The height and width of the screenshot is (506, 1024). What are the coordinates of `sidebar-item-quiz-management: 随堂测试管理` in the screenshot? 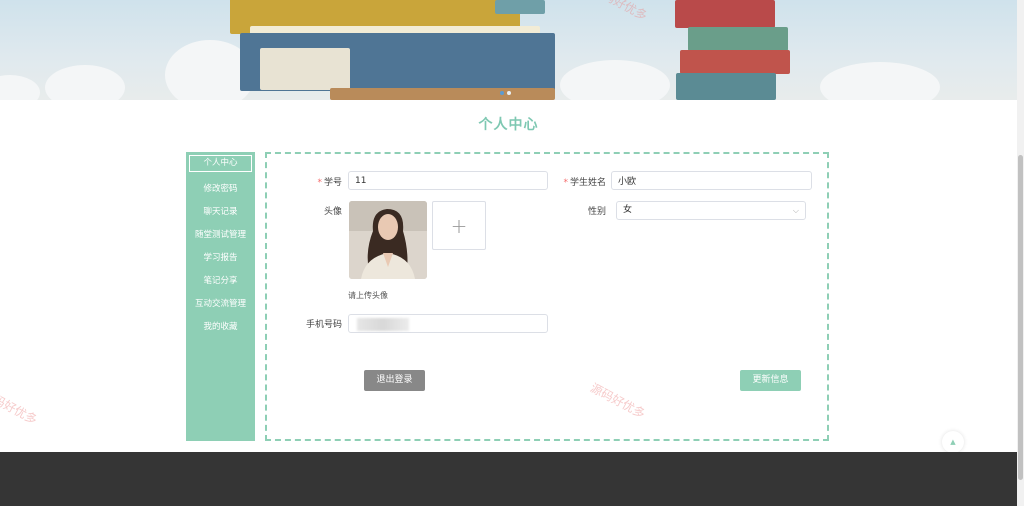 It's located at (220, 235).